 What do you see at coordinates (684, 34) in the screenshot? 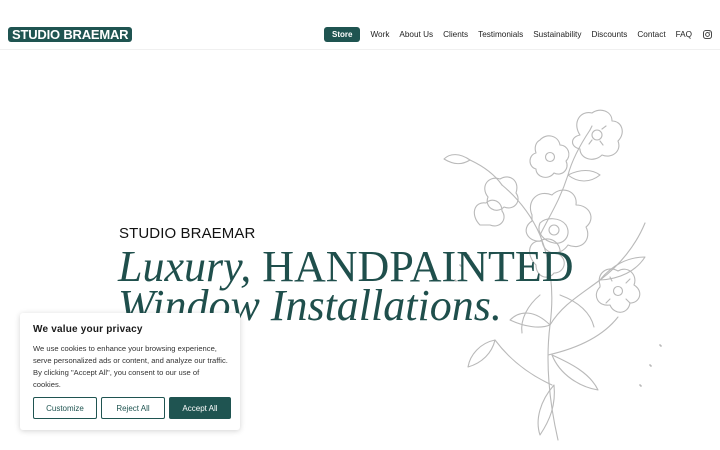
I see `nav-faq: FAQ` at bounding box center [684, 34].